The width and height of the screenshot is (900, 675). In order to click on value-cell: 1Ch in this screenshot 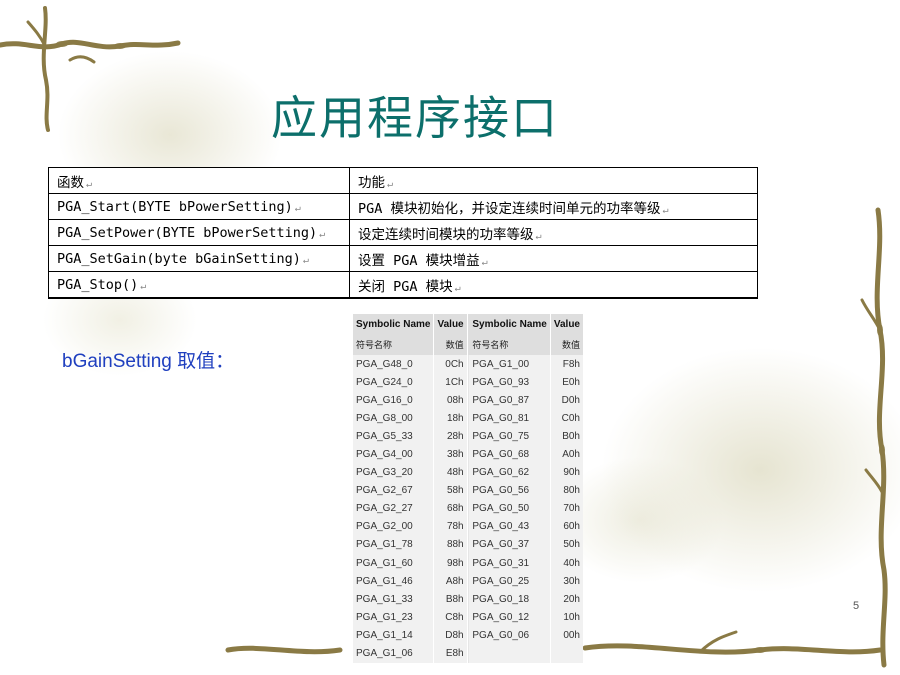, I will do `click(450, 382)`.